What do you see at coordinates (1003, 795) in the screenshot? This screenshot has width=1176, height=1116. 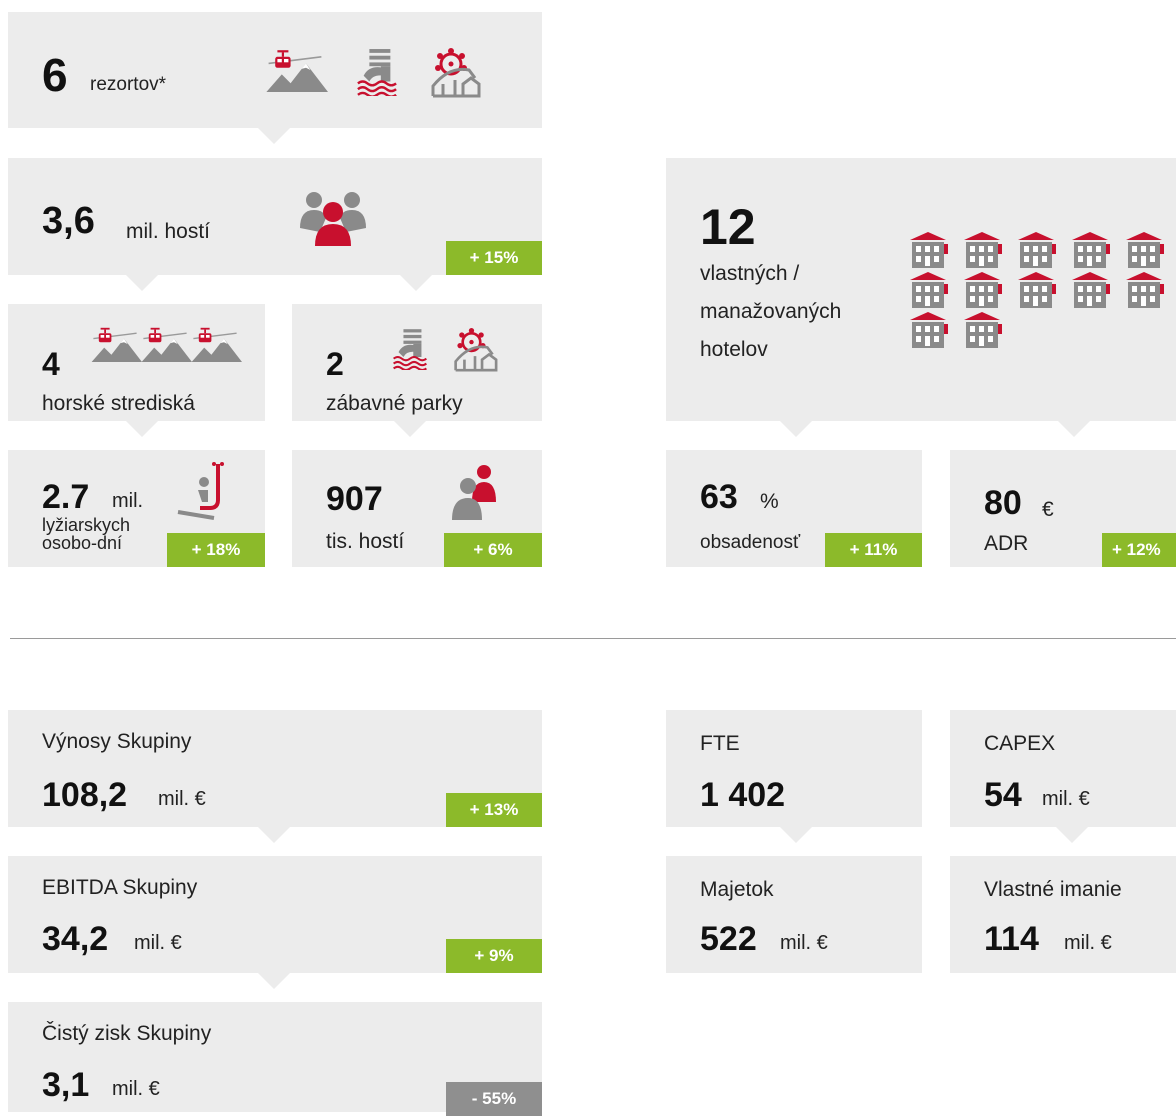 I see `capex-value: 54` at bounding box center [1003, 795].